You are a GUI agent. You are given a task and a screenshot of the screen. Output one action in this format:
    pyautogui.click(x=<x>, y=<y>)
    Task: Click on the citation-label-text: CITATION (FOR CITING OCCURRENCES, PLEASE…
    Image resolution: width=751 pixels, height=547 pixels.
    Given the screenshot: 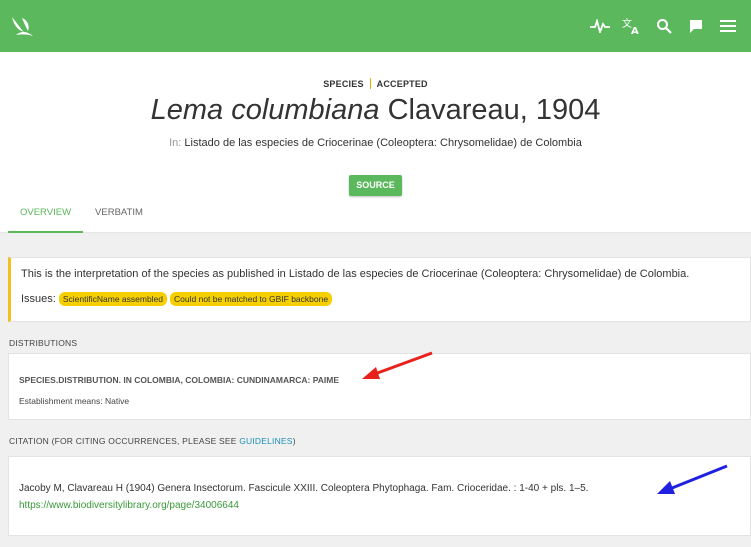 What is the action you would take?
    pyautogui.click(x=123, y=441)
    